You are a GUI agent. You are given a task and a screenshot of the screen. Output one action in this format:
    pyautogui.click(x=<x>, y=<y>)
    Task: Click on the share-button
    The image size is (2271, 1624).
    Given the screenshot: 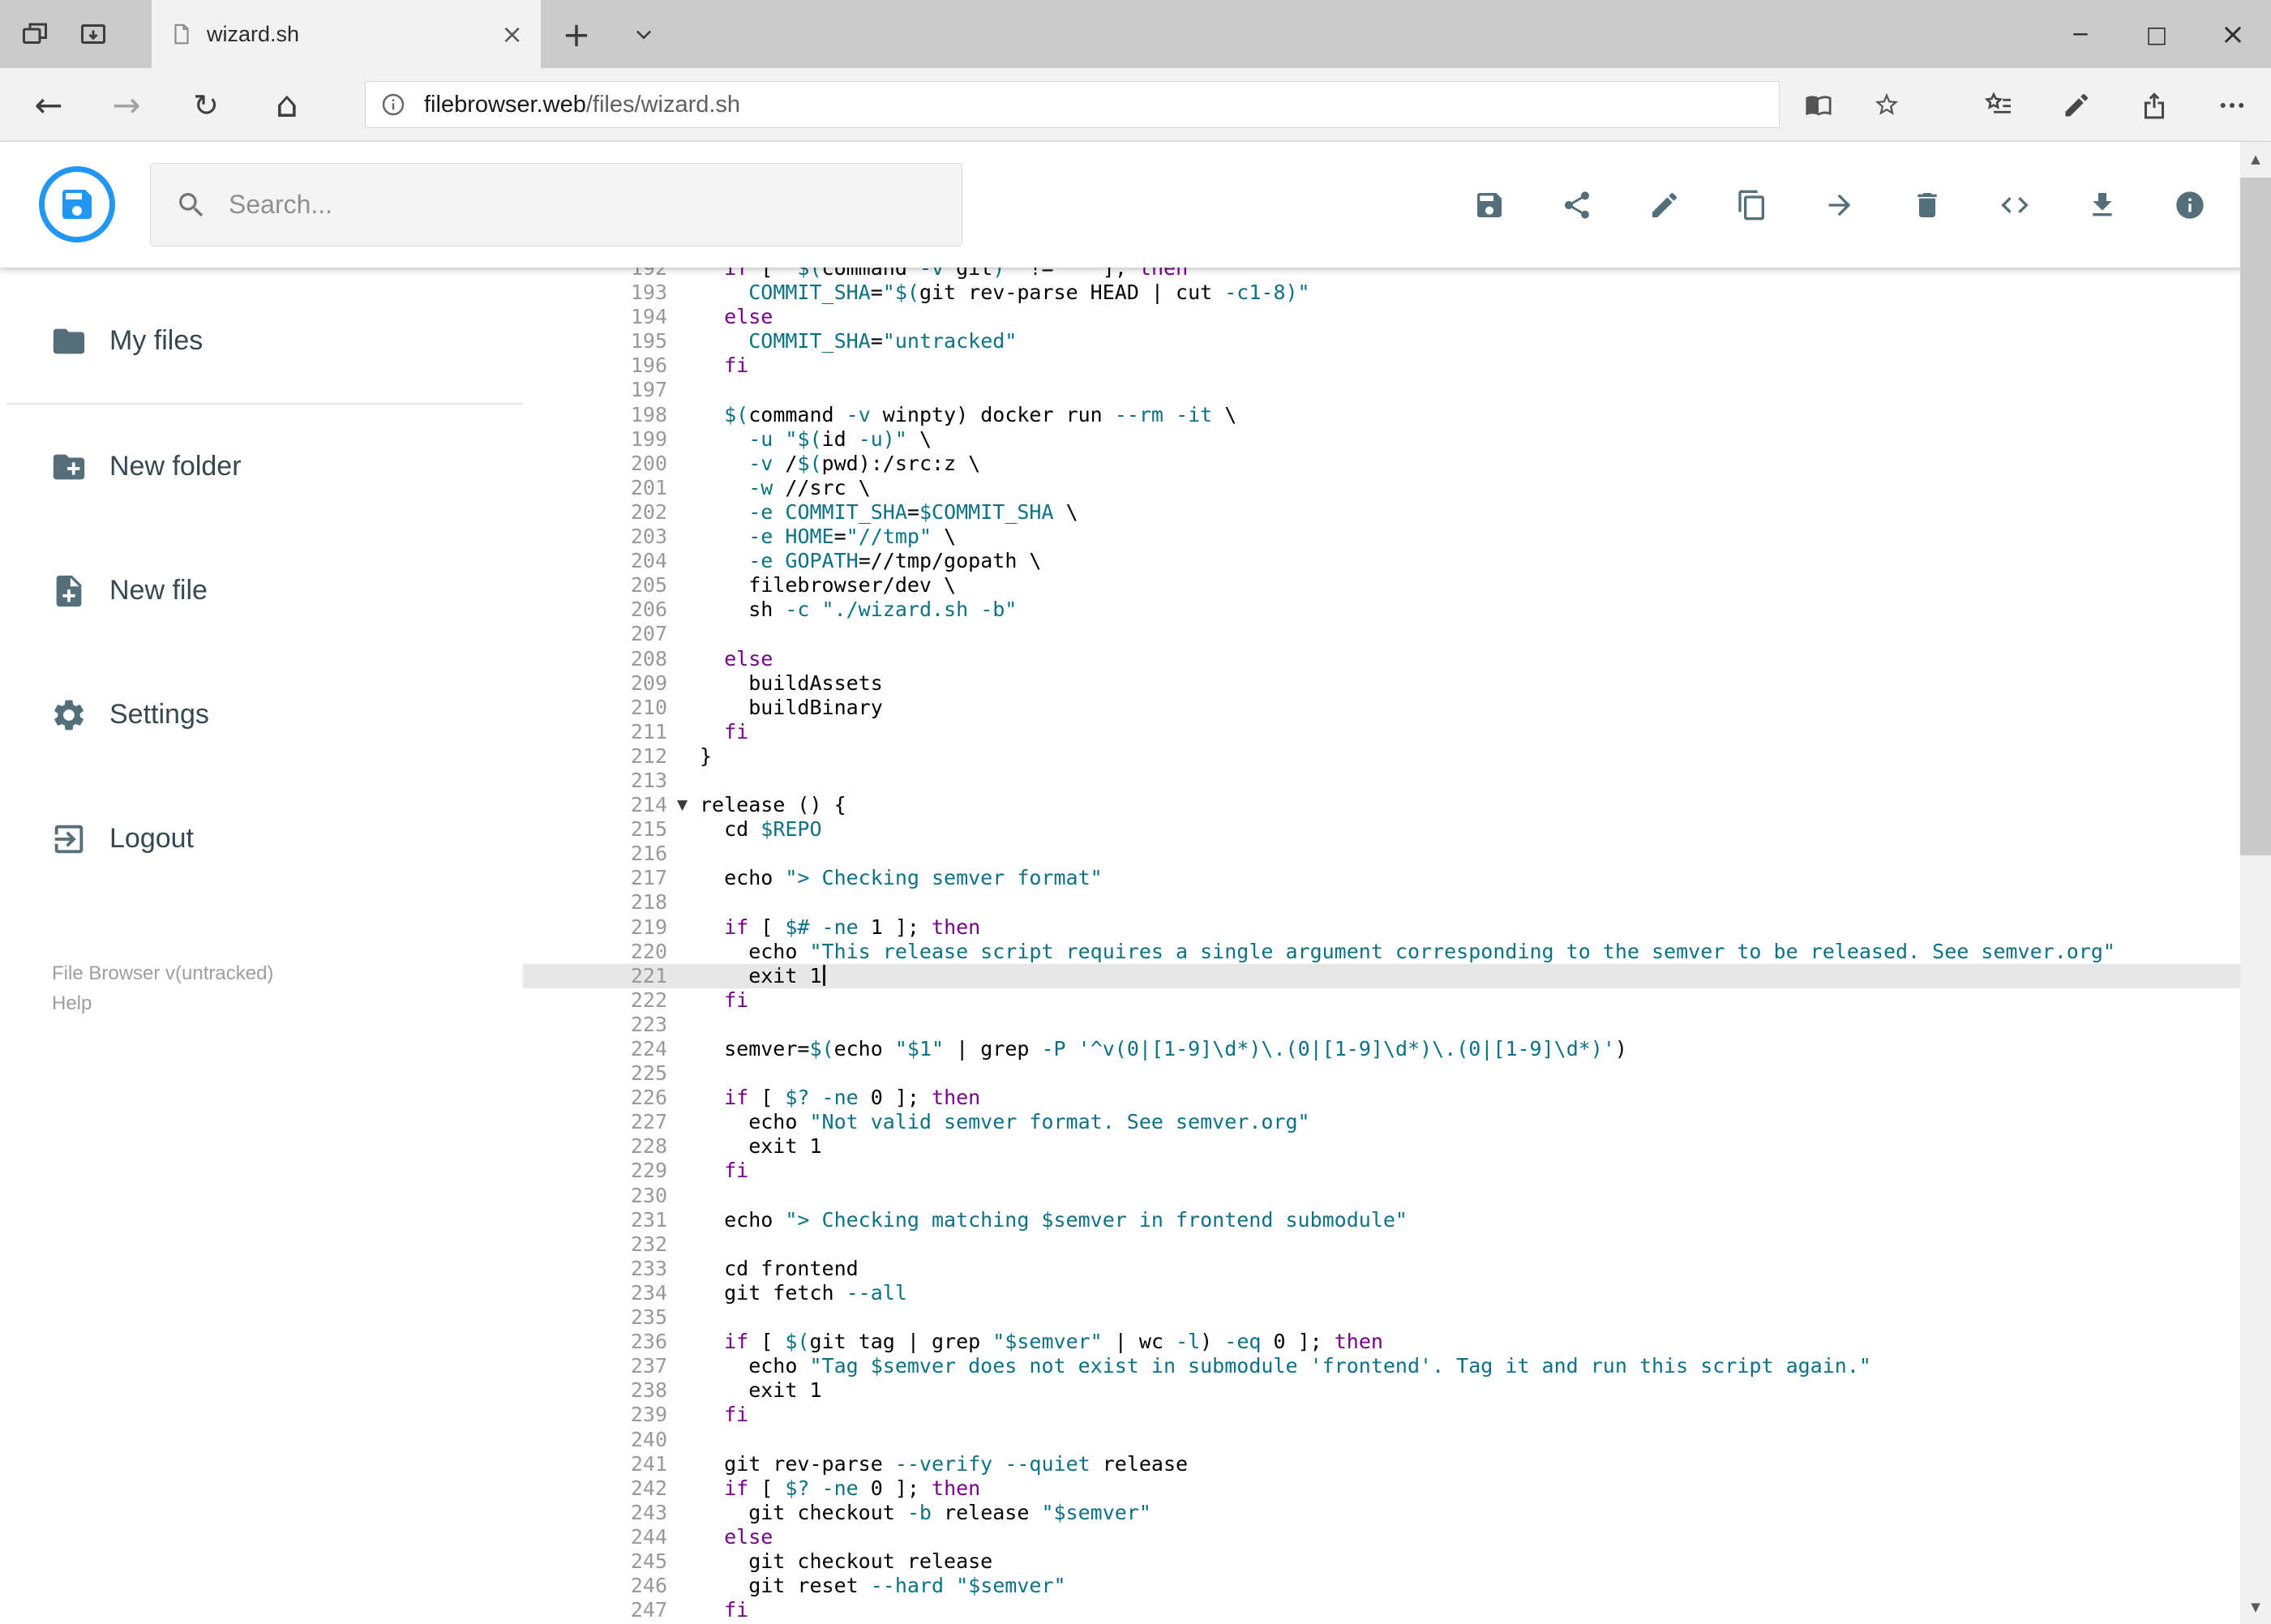 What is the action you would take?
    pyautogui.click(x=1577, y=205)
    